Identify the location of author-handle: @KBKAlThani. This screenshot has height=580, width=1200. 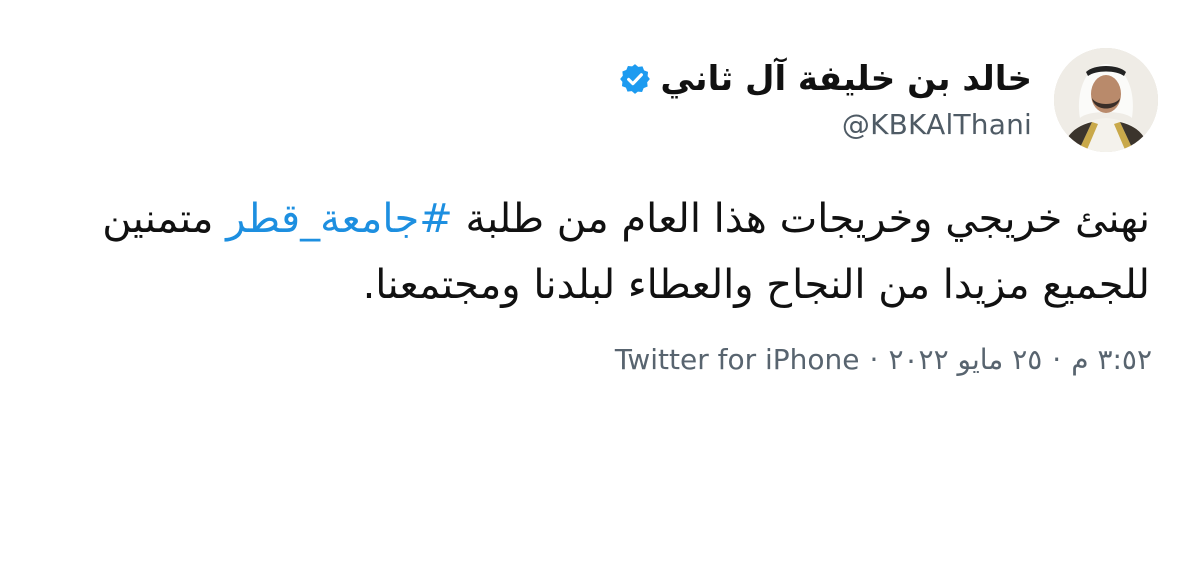
(937, 125).